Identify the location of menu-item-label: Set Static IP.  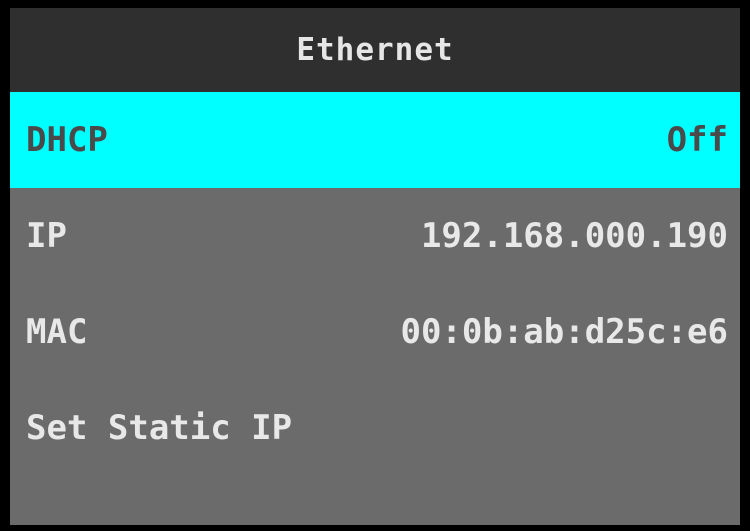
(159, 428).